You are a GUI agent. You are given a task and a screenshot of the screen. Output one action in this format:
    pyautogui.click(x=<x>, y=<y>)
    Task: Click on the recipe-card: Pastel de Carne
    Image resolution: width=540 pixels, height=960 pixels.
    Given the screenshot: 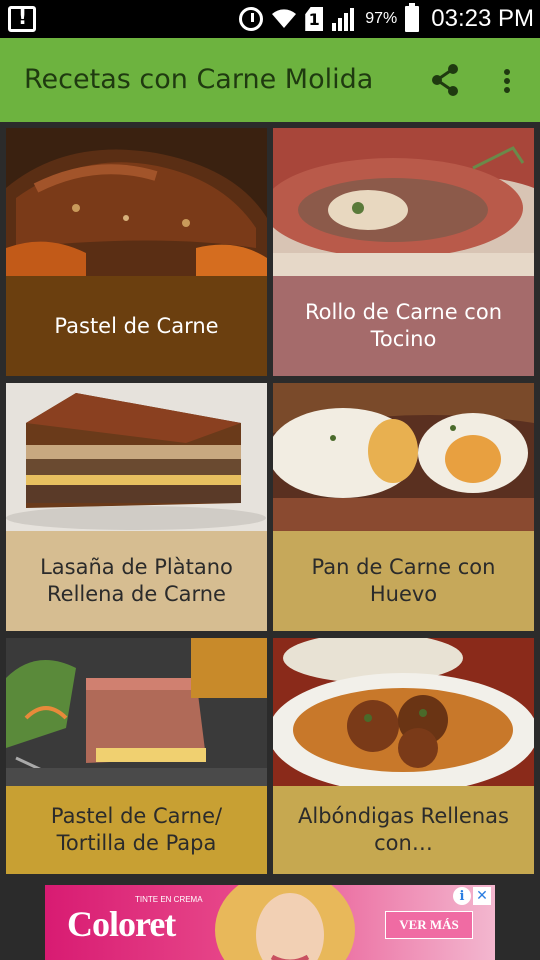 What is the action you would take?
    pyautogui.click(x=136, y=252)
    